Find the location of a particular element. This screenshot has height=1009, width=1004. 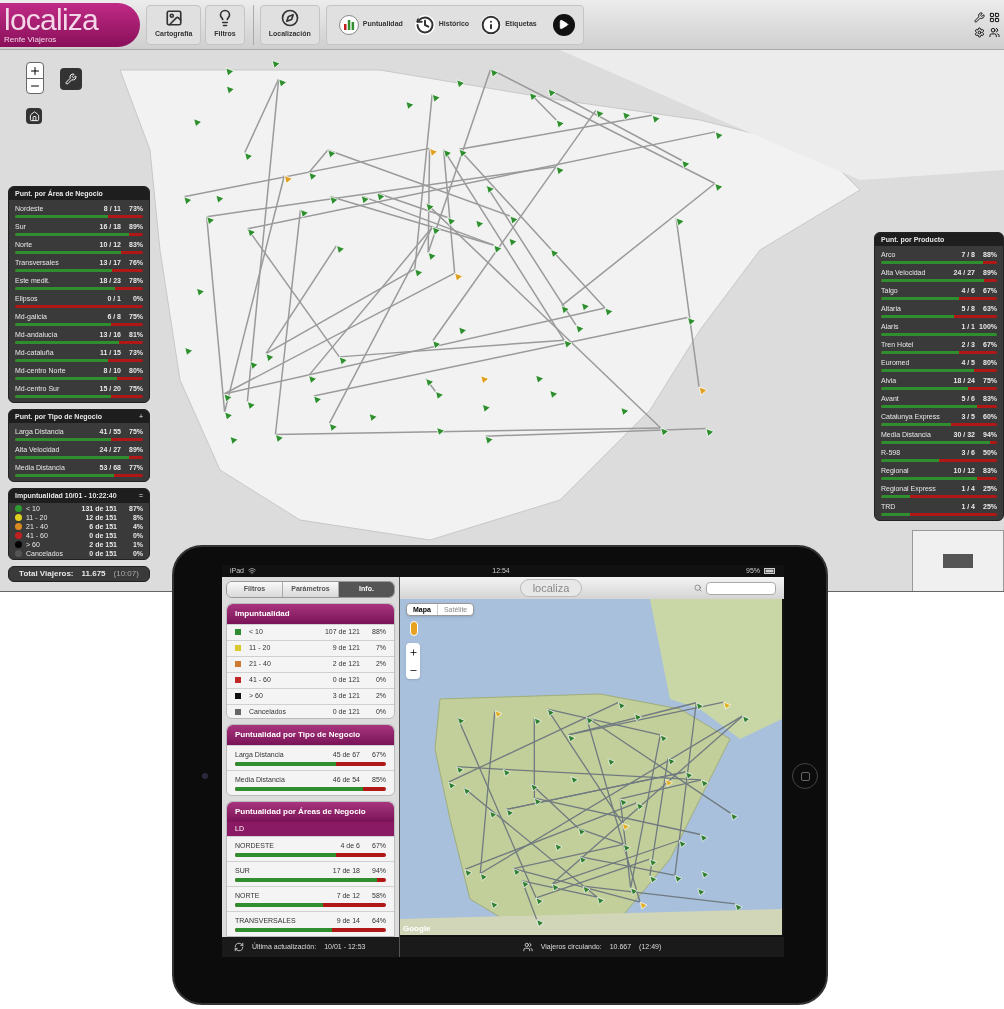

search-icon is located at coordinates (698, 588).